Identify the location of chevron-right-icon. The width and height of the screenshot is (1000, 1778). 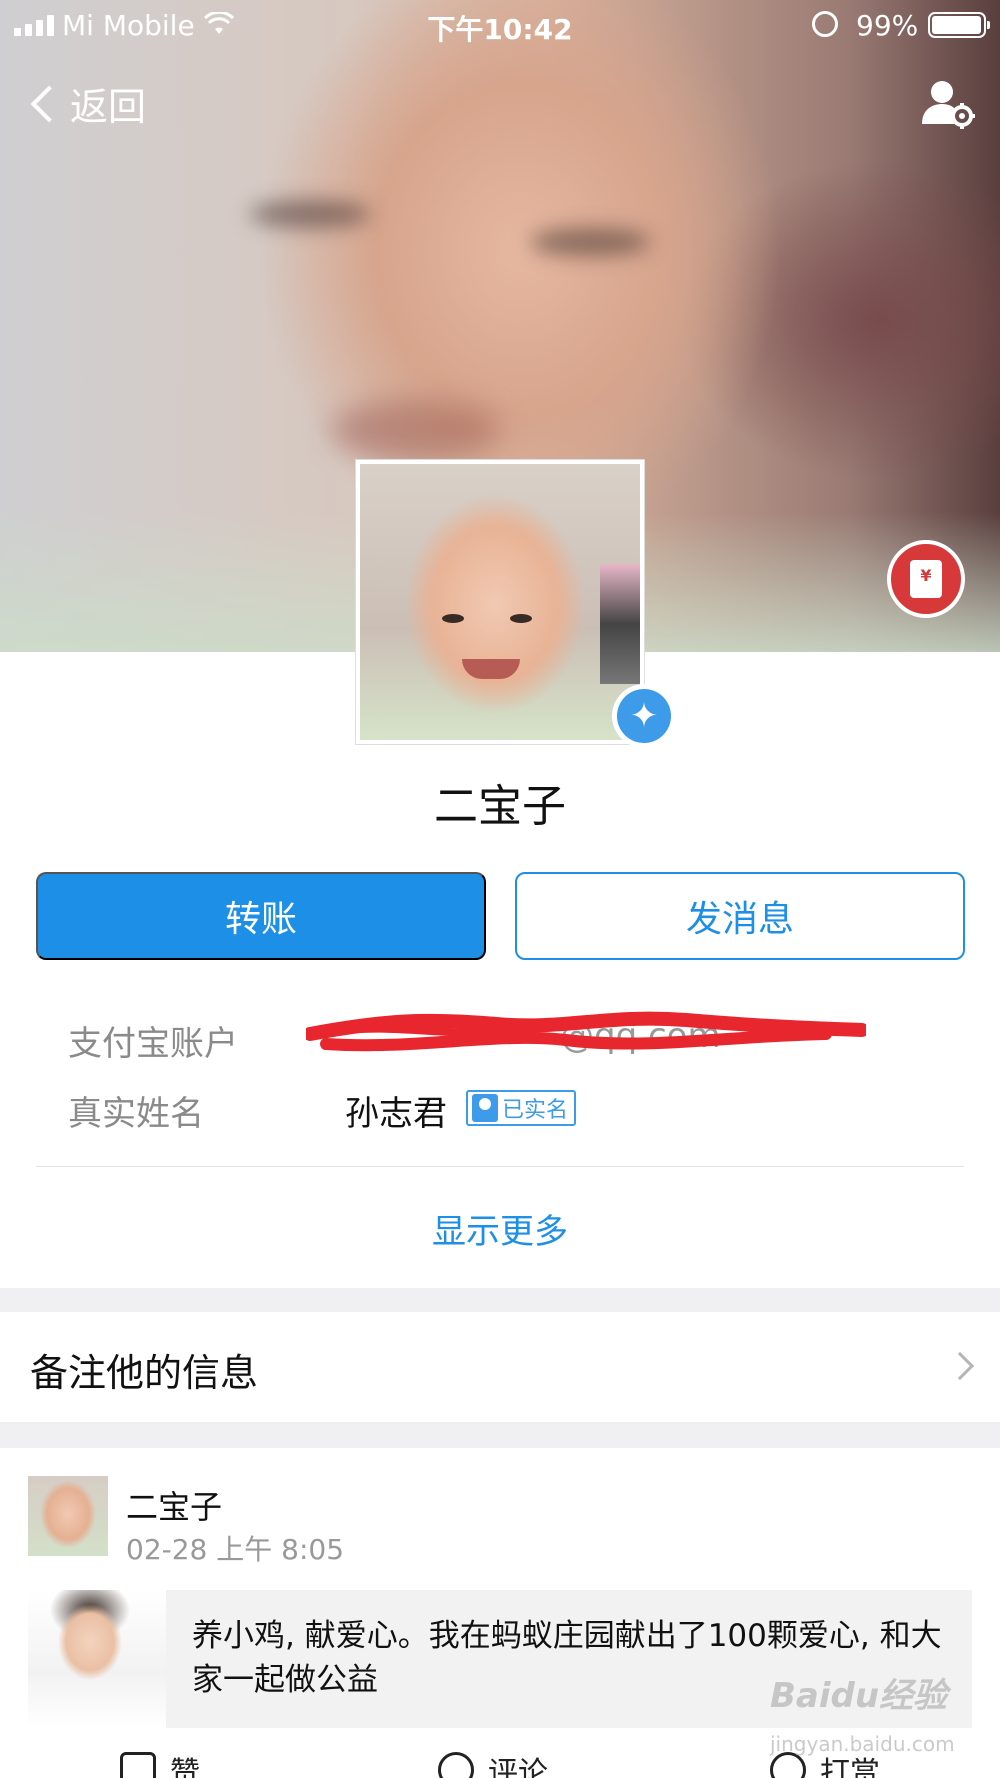
(960, 1366).